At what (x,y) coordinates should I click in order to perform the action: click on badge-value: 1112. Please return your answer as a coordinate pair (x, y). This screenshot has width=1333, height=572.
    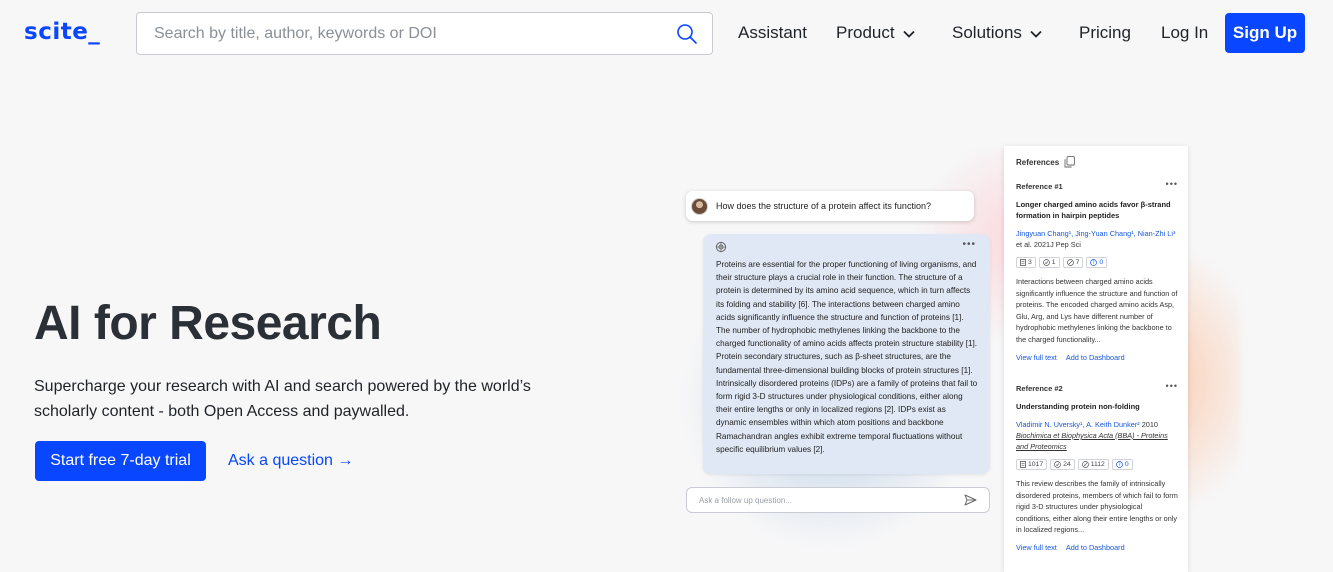
    Looking at the image, I should click on (1097, 464).